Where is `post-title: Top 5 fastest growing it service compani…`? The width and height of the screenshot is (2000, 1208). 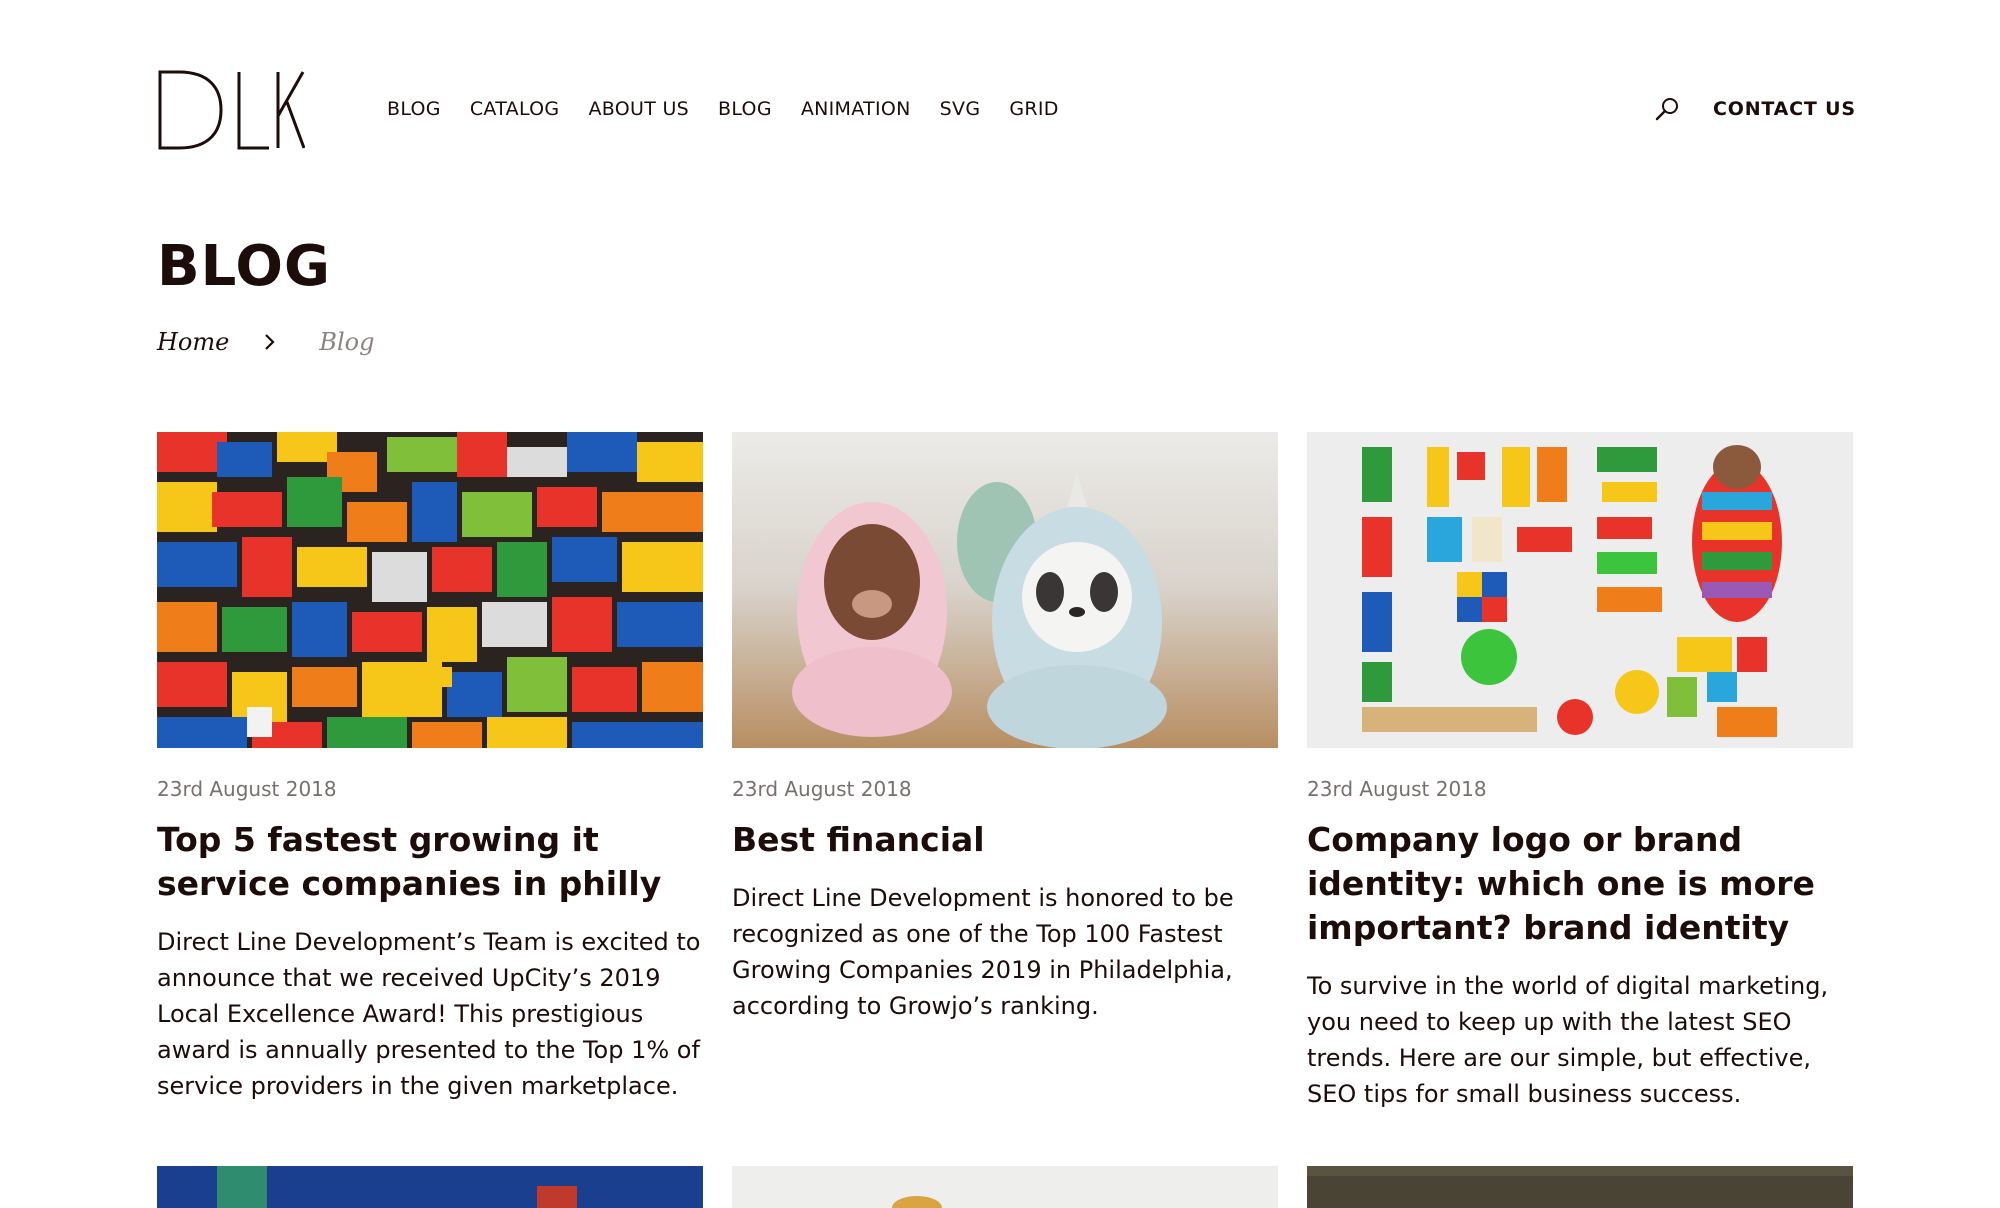 post-title: Top 5 fastest growing it service compani… is located at coordinates (430, 862).